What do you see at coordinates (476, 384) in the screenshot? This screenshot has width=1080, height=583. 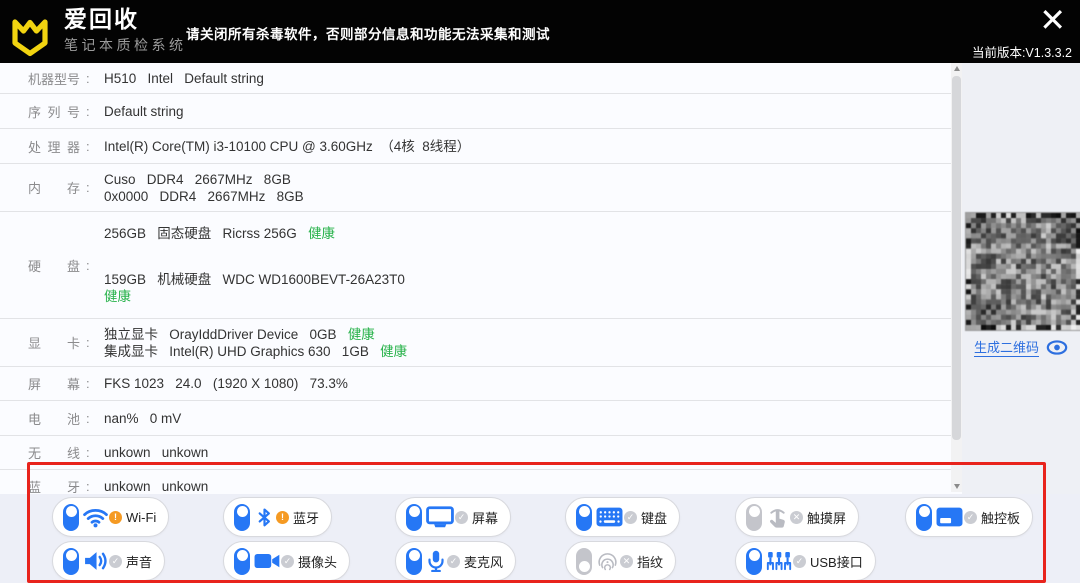 I see `spec-row-screen: 屏幕: FKS 1023 24.0 (1920 X 1080) 73.3%` at bounding box center [476, 384].